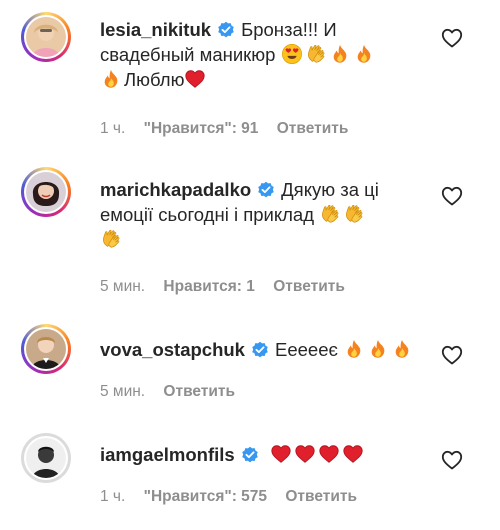 The image size is (500, 530). What do you see at coordinates (201, 128) in the screenshot?
I see `comment-likes-count: "Нравится": 91` at bounding box center [201, 128].